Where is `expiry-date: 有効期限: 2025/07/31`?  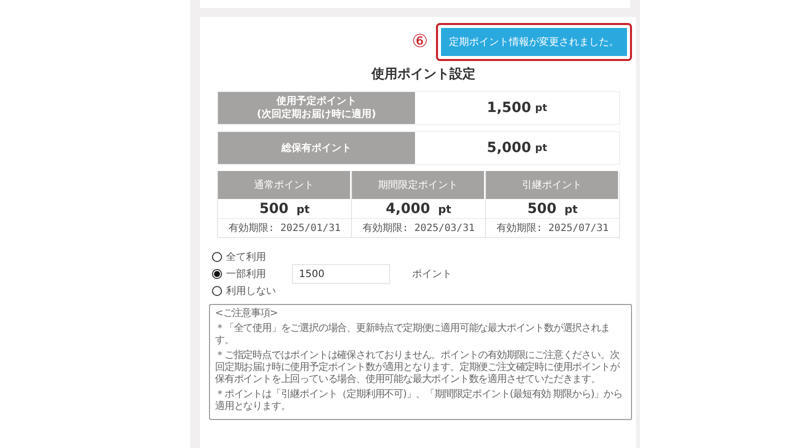 expiry-date: 有効期限: 2025/07/31 is located at coordinates (552, 229).